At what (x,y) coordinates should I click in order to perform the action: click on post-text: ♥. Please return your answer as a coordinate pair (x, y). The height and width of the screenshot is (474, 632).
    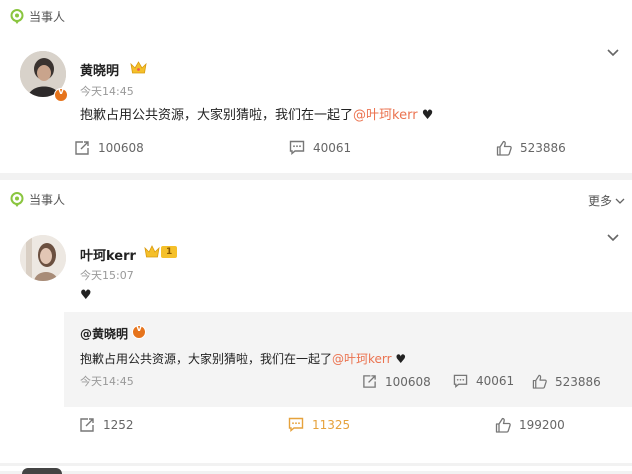
    Looking at the image, I should click on (86, 295).